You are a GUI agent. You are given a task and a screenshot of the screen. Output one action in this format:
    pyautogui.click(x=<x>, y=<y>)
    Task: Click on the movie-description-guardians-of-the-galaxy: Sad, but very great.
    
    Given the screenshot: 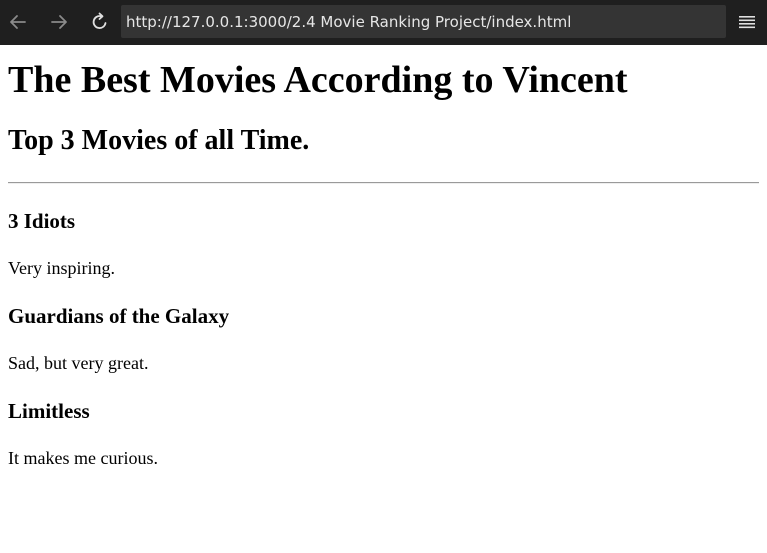 What is the action you would take?
    pyautogui.click(x=78, y=363)
    